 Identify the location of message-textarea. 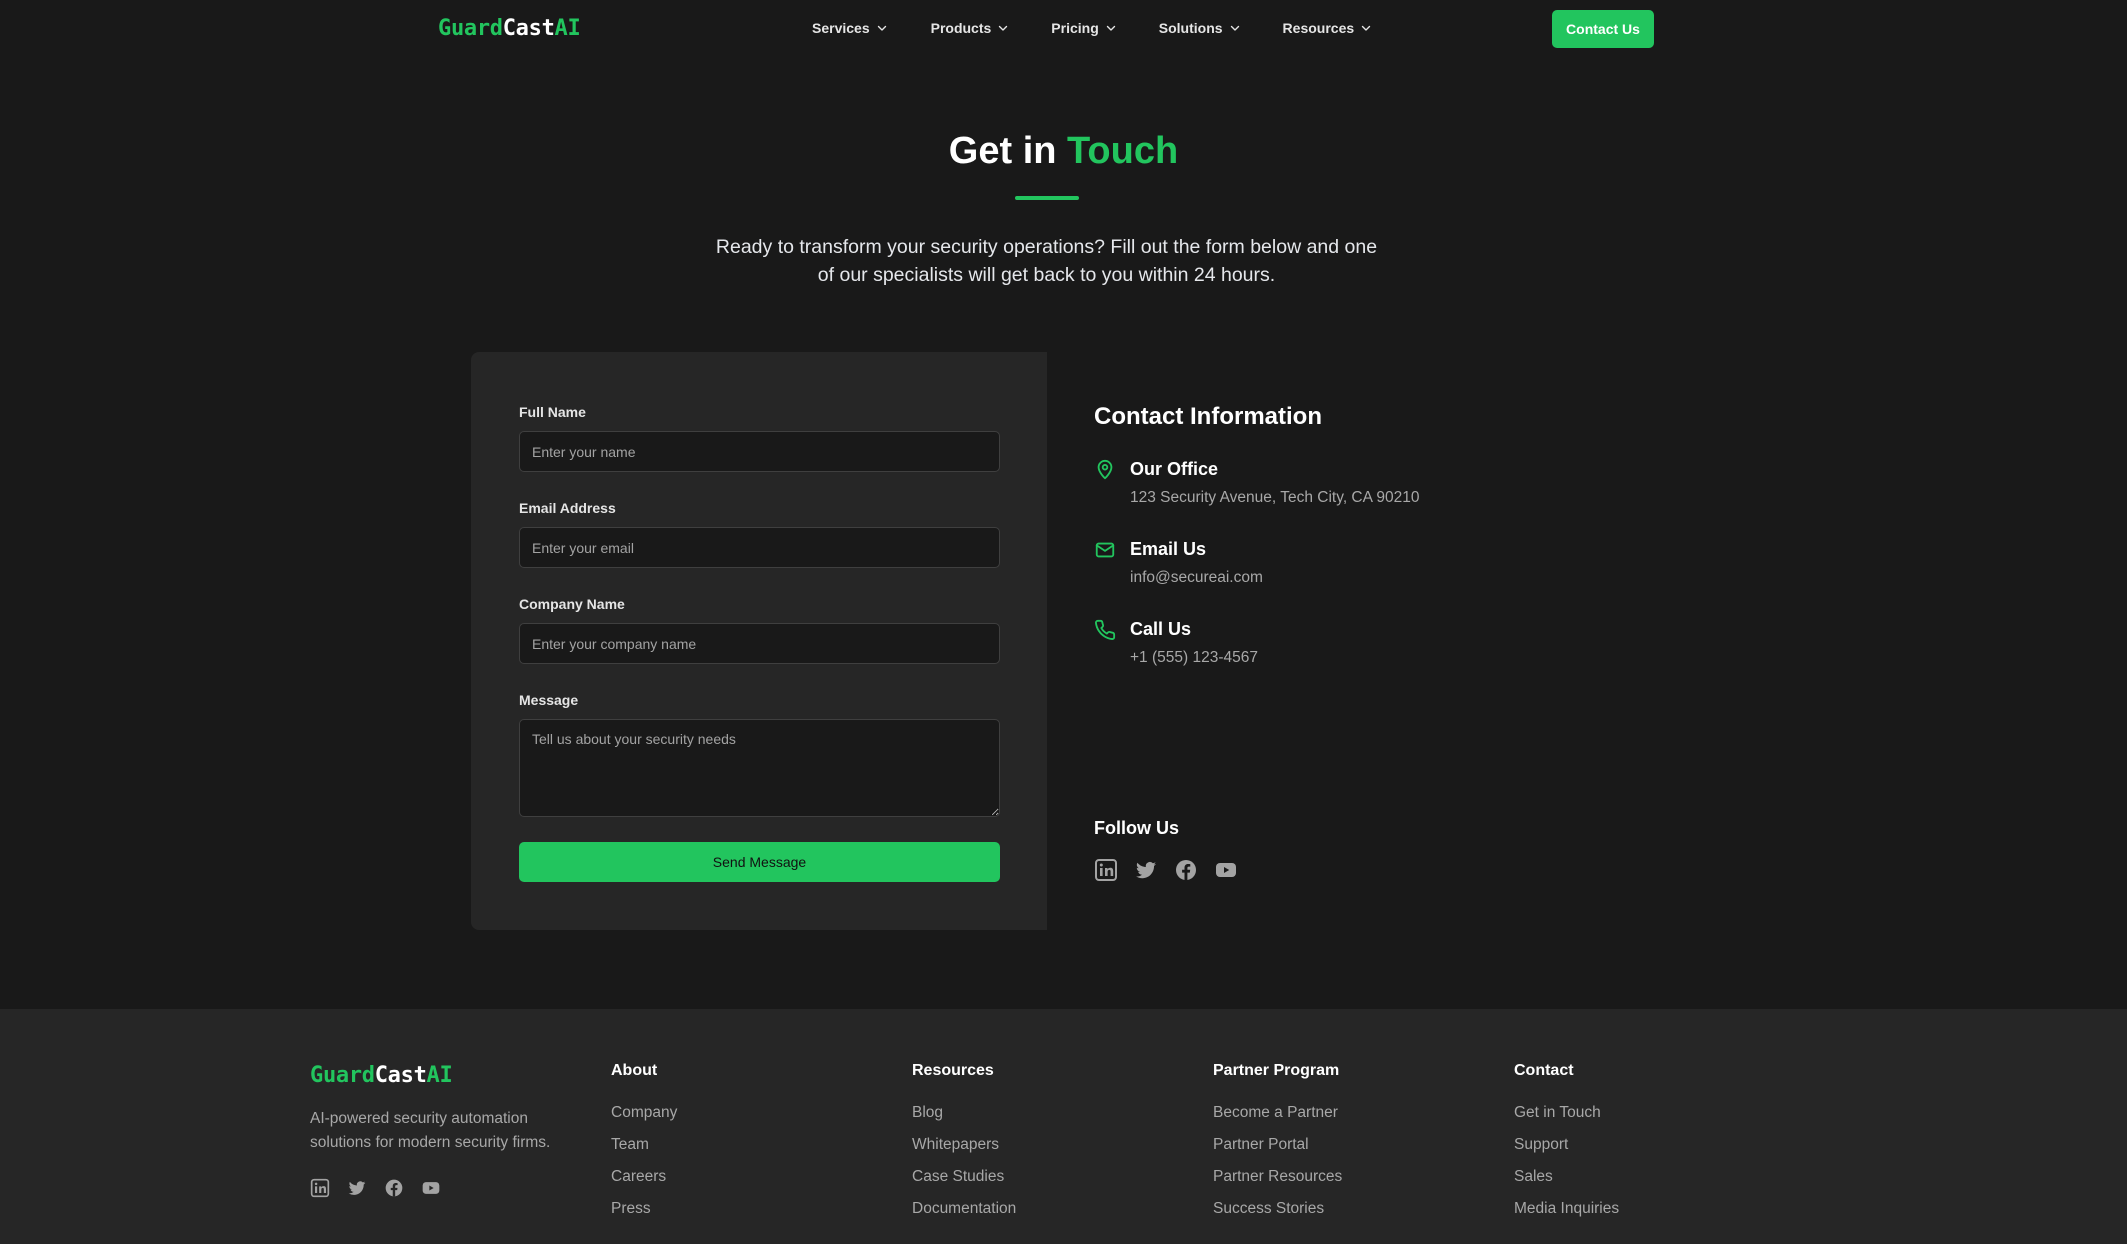
(759, 768).